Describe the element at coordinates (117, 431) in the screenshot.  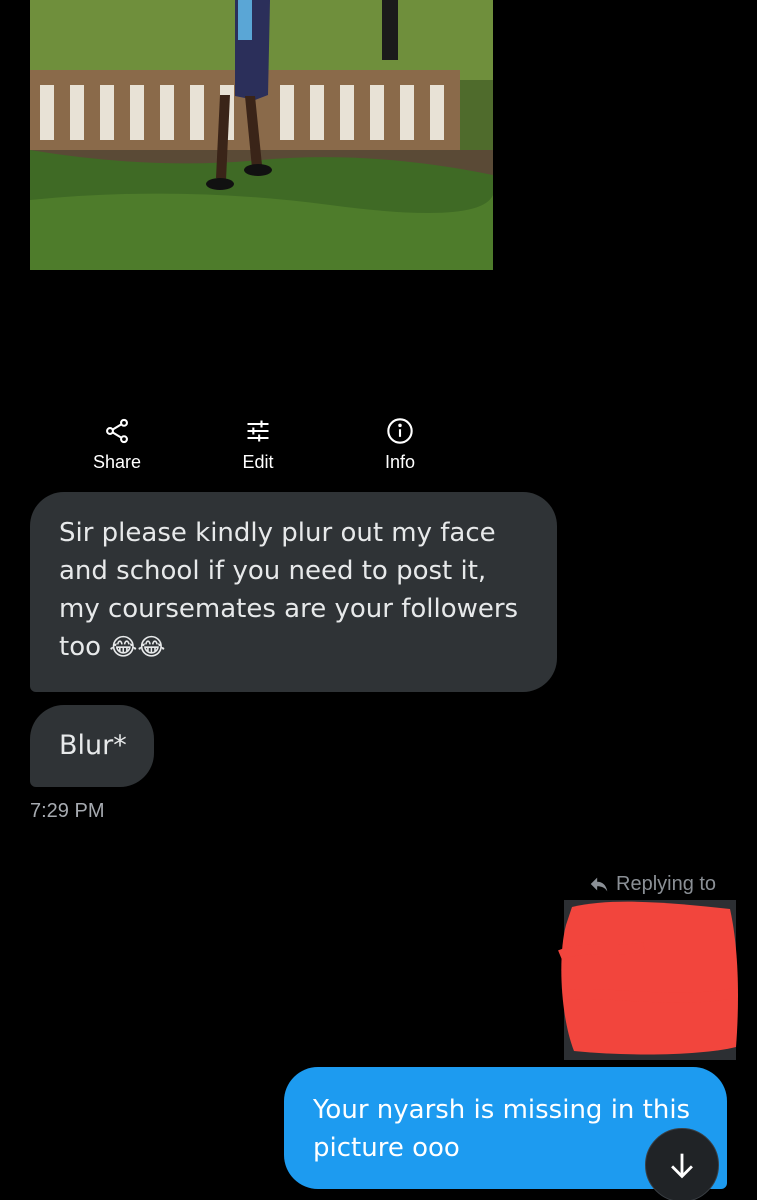
I see `share-icon` at that location.